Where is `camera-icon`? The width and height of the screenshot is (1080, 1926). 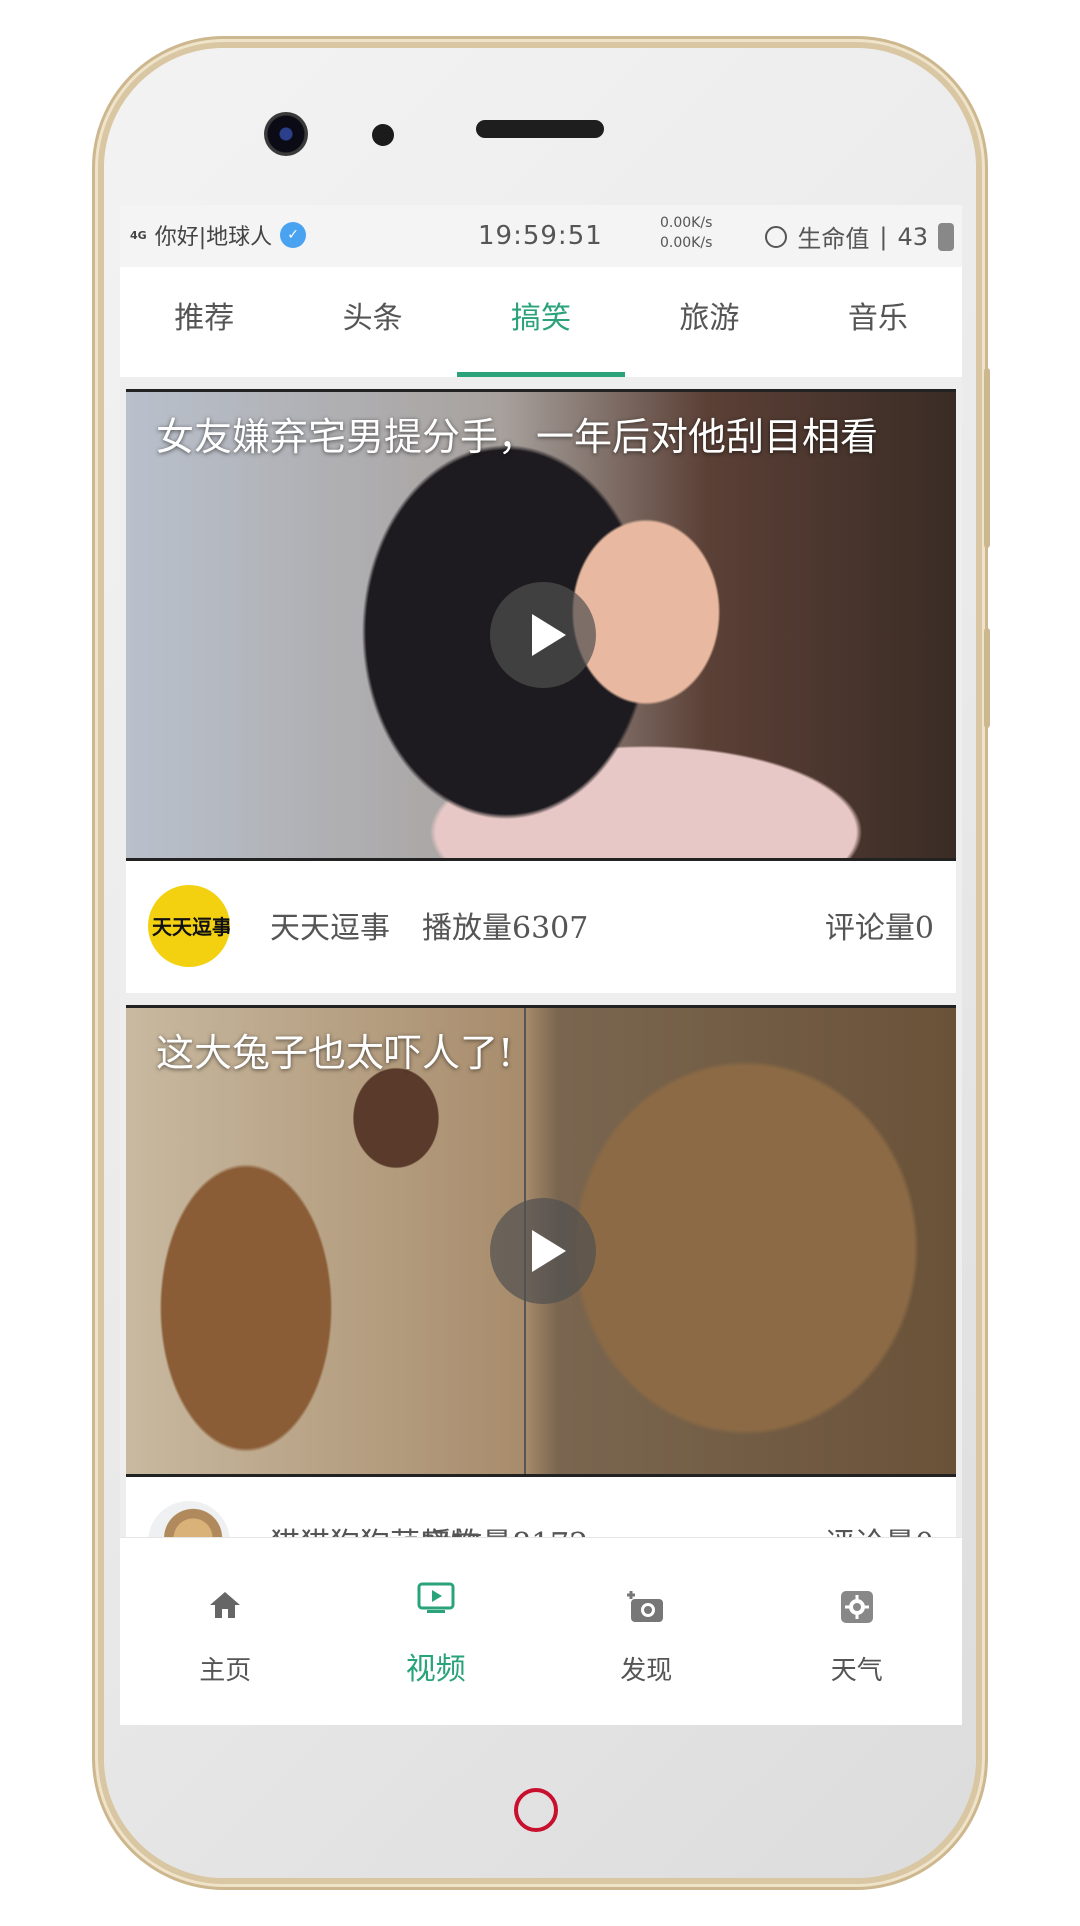 camera-icon is located at coordinates (645, 1606).